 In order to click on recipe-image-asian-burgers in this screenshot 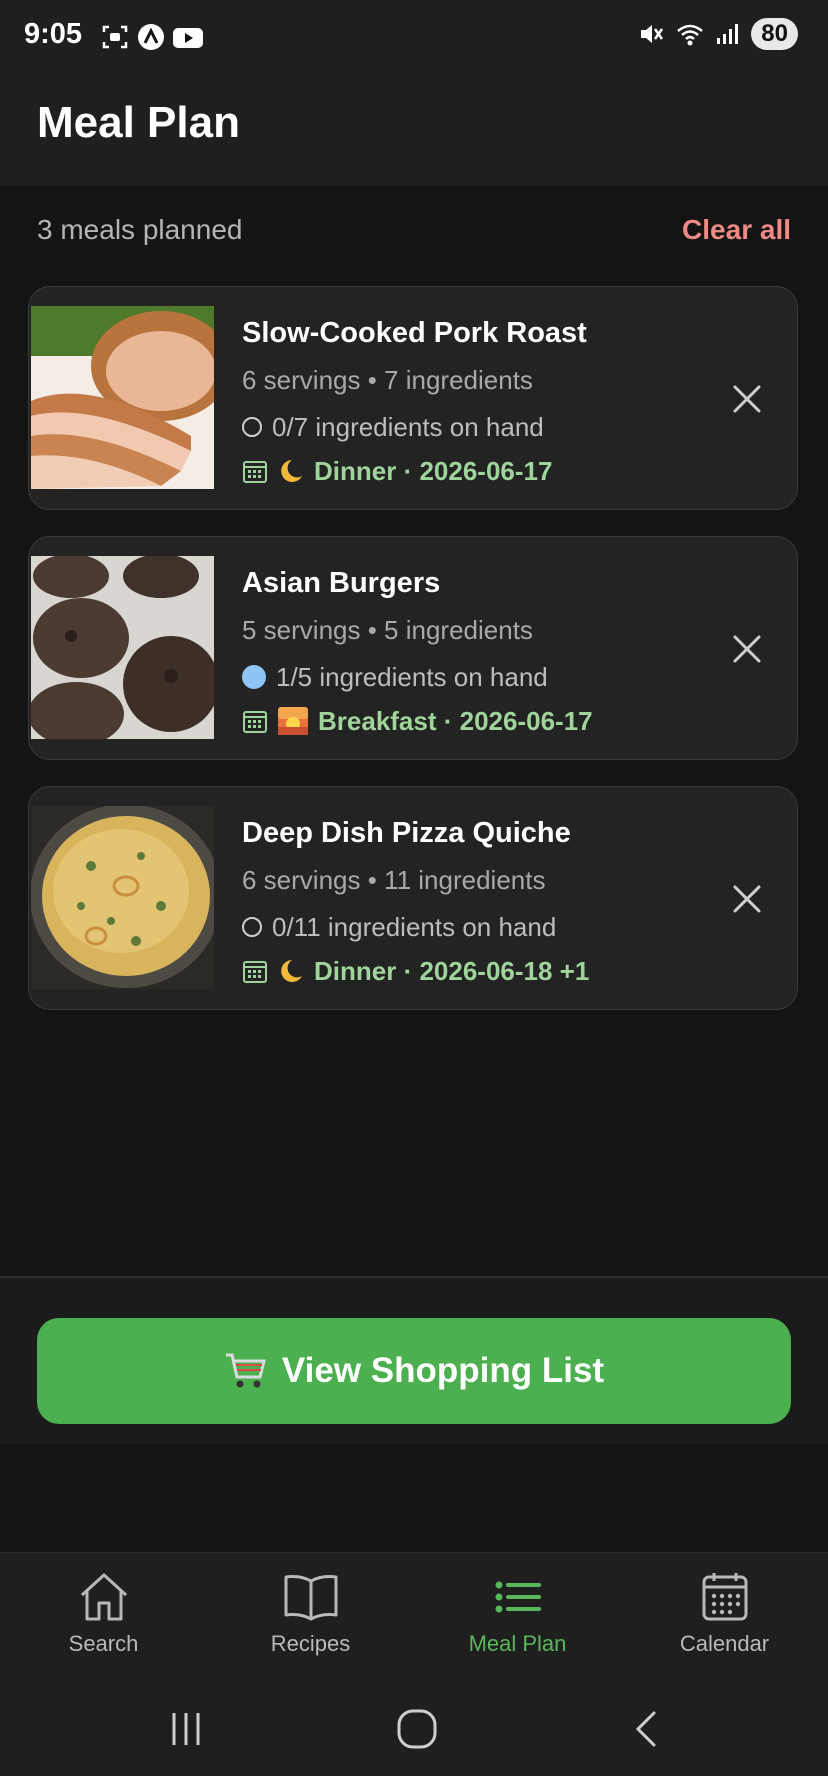, I will do `click(122, 647)`.